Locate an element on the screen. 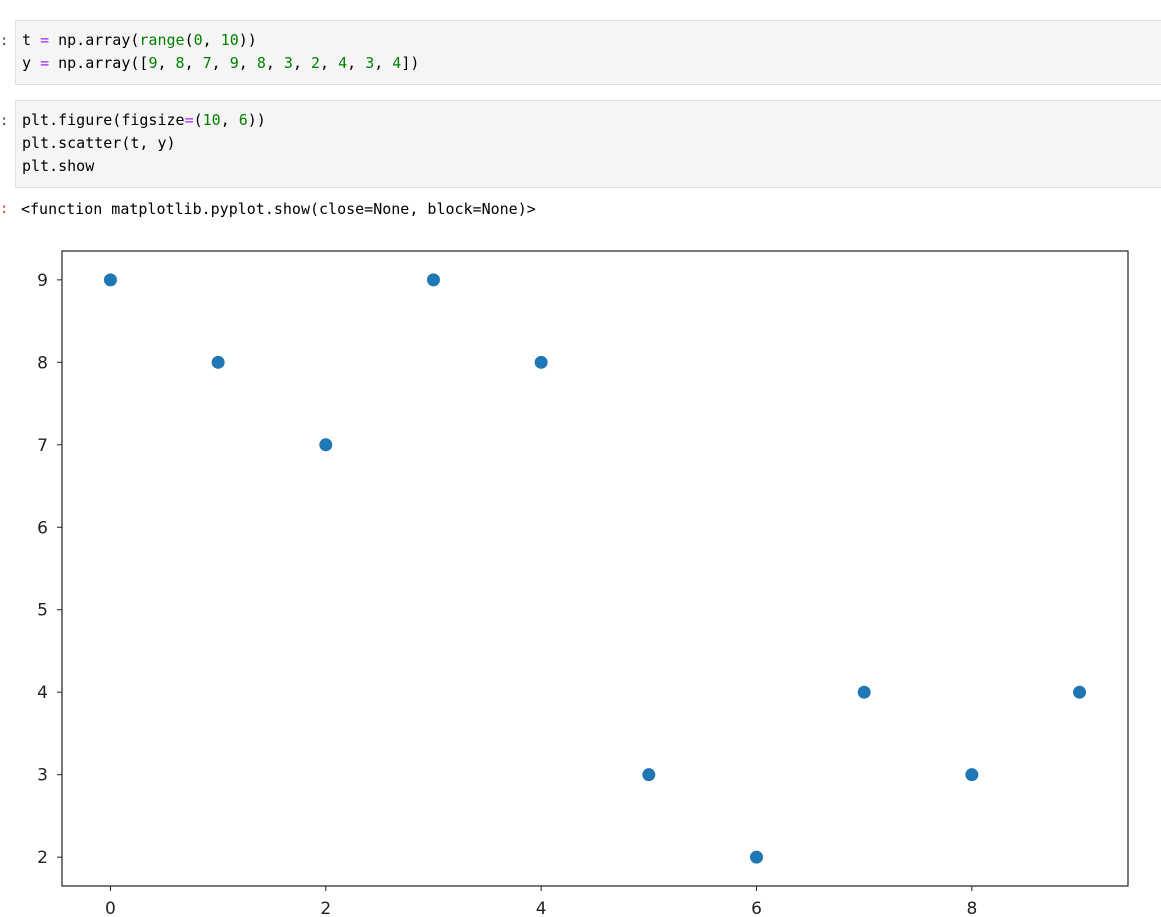  y-tick-label: 6 is located at coordinates (42, 528).